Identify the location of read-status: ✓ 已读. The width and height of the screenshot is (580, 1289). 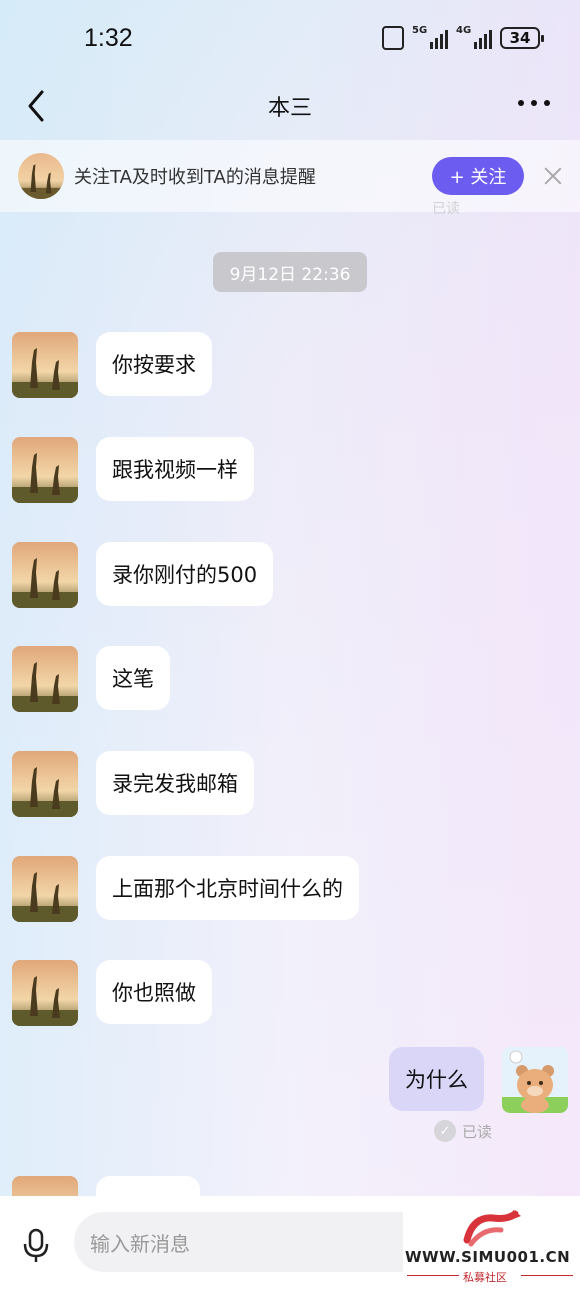
(463, 1131).